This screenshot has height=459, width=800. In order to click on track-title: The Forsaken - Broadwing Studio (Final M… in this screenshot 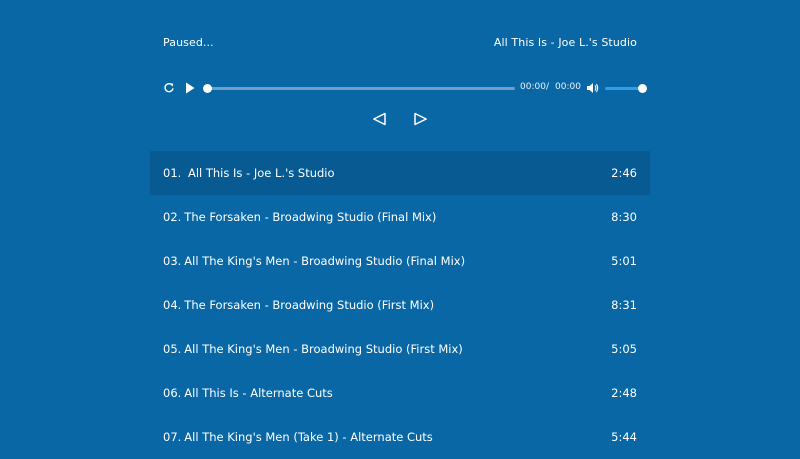, I will do `click(310, 217)`.